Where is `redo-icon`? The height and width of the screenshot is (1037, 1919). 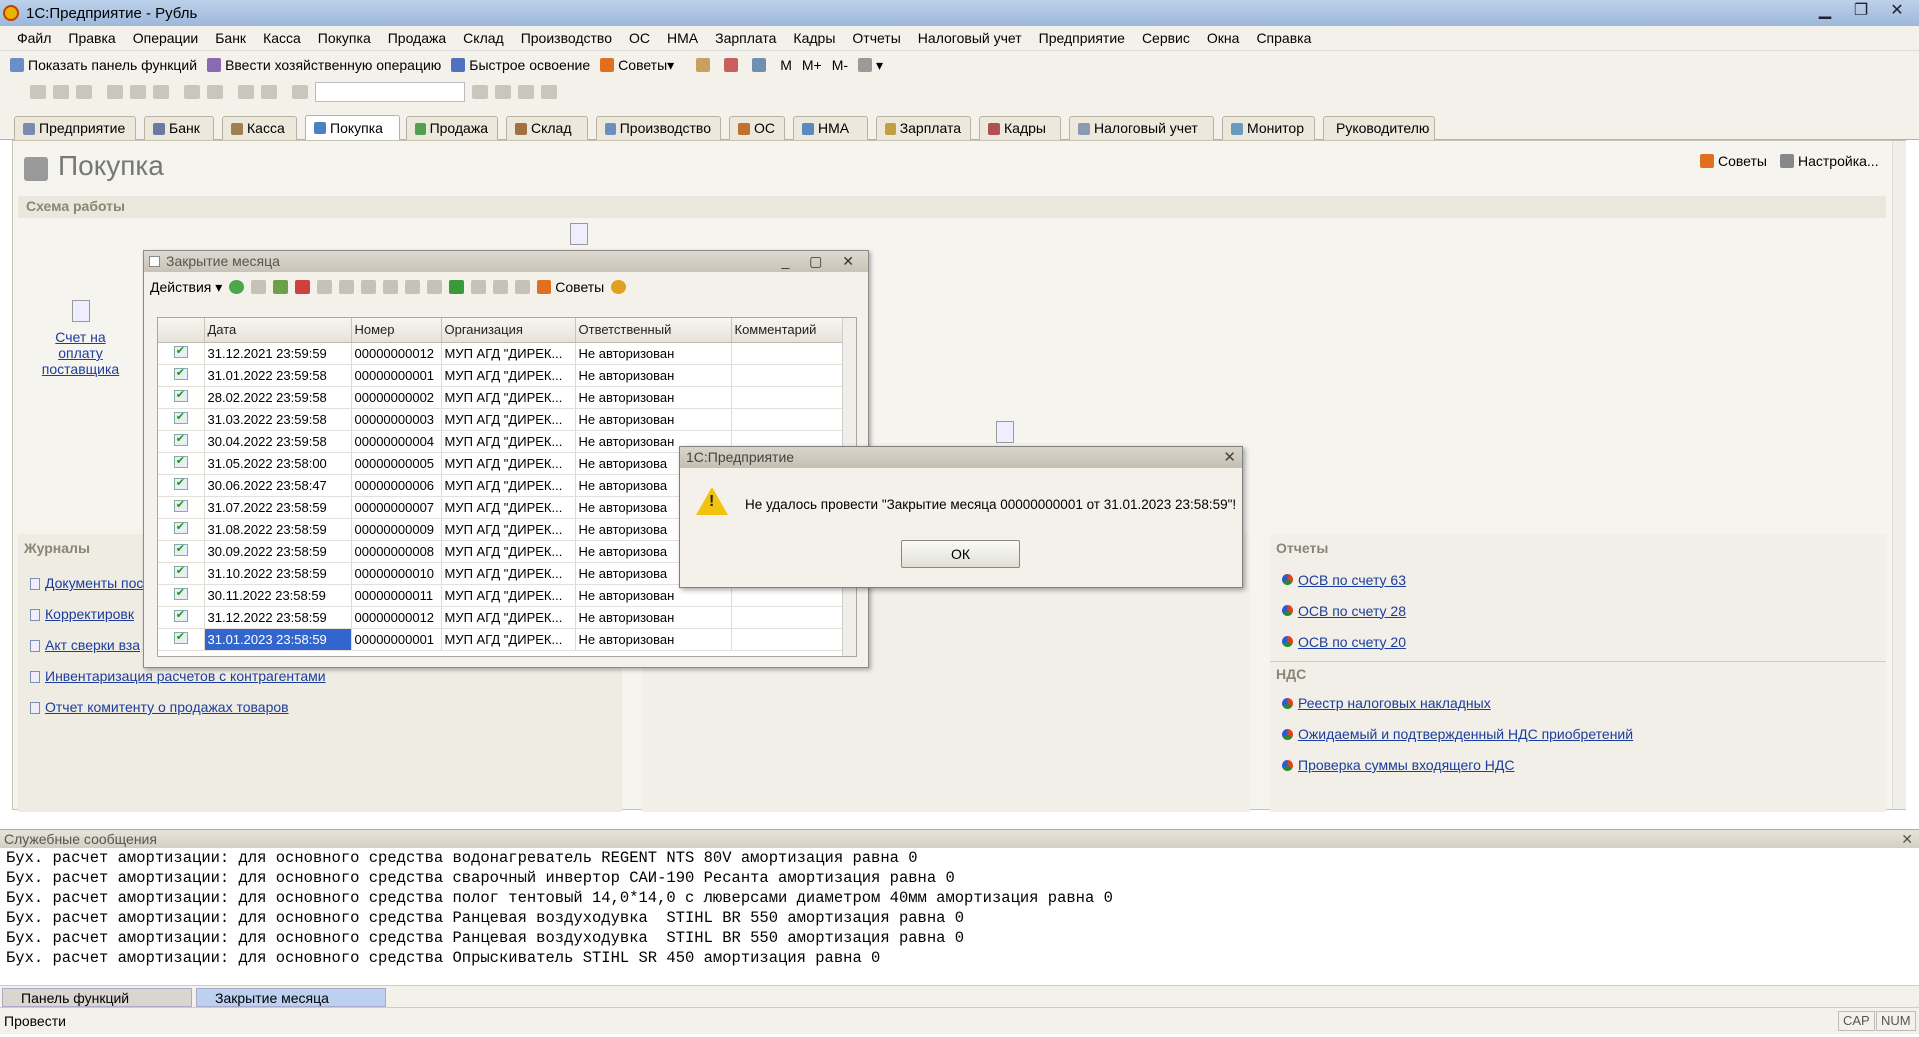 redo-icon is located at coordinates (269, 92).